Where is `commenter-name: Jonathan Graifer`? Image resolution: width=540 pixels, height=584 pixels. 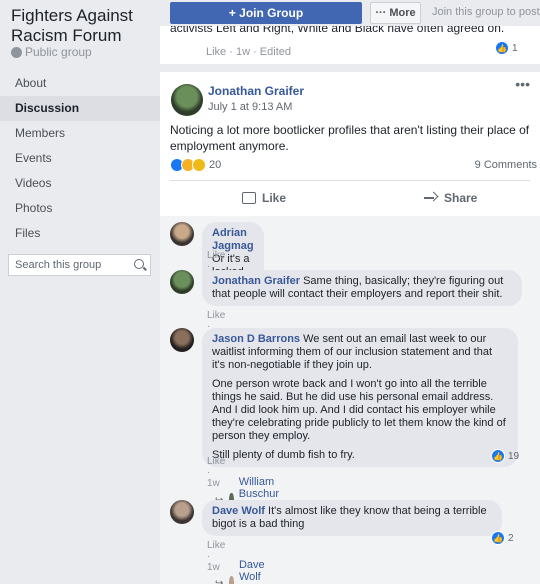
commenter-name: Jonathan Graifer is located at coordinates (256, 281).